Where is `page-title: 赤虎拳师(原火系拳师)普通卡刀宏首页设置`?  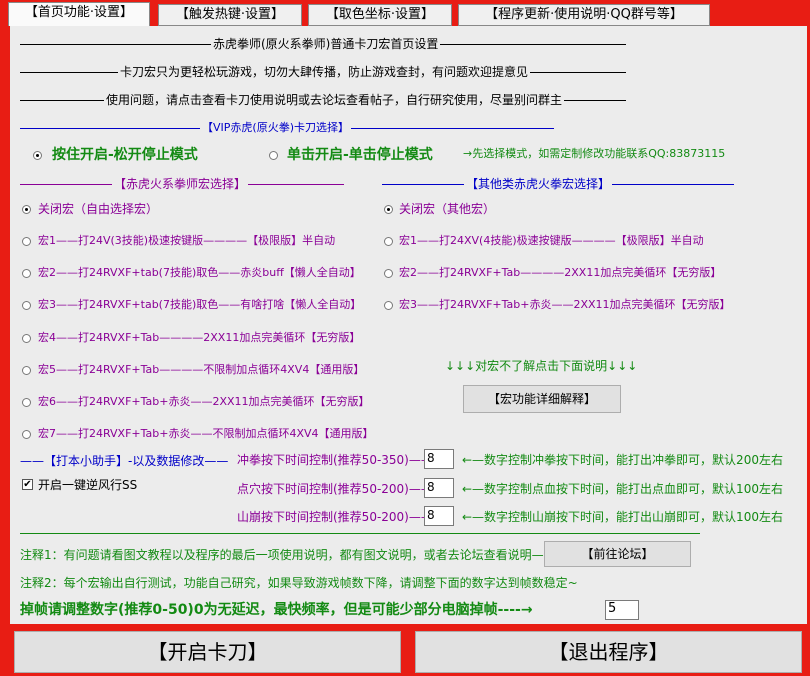 page-title: 赤虎拳师(原火系拳师)普通卡刀宏首页设置 is located at coordinates (326, 44).